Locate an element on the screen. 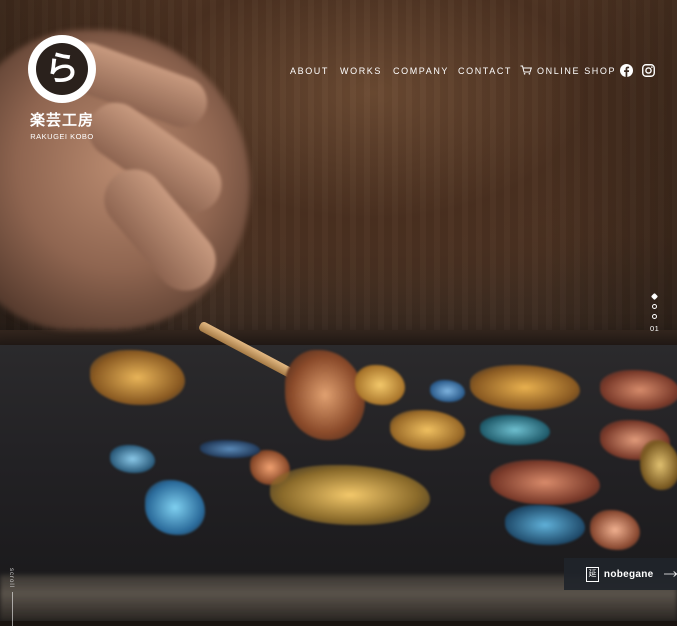 The image size is (677, 626). nobegane-kanji-icon: 延 is located at coordinates (592, 574).